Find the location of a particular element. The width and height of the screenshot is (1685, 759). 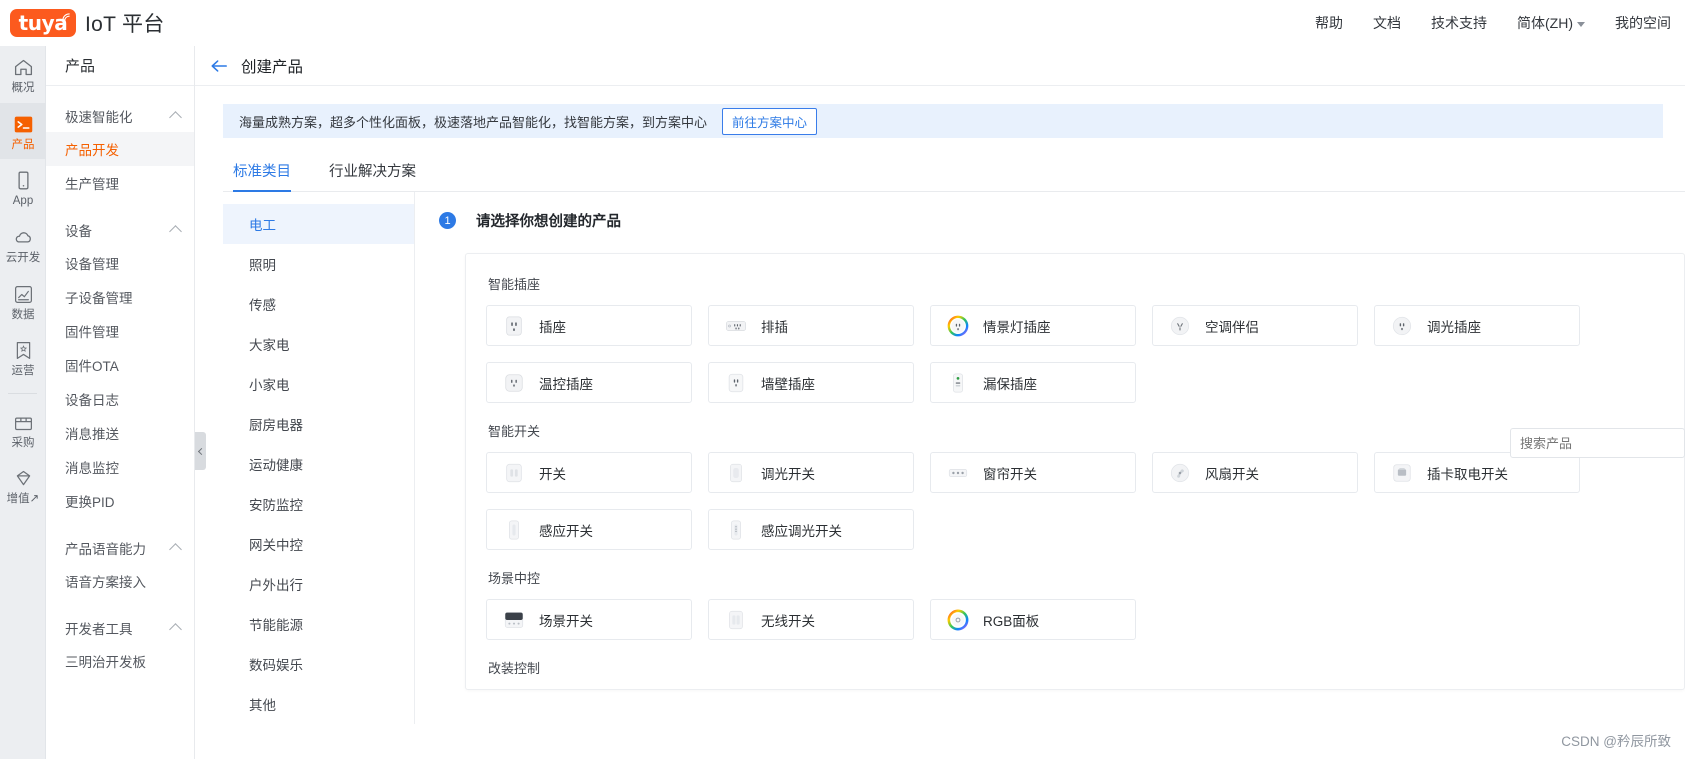

switch-icon is located at coordinates (514, 472).